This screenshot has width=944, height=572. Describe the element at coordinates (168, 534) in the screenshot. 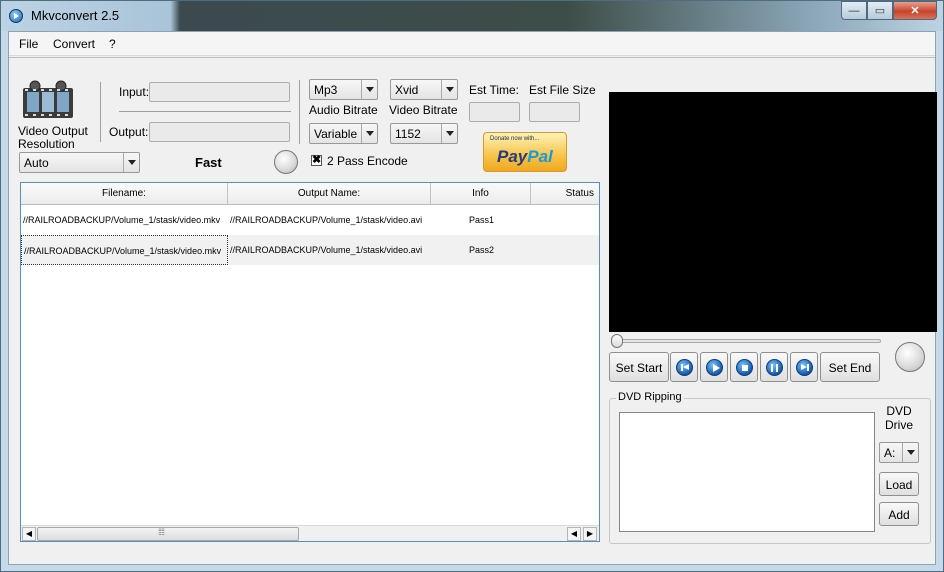

I see `scrollbar-thumb` at that location.